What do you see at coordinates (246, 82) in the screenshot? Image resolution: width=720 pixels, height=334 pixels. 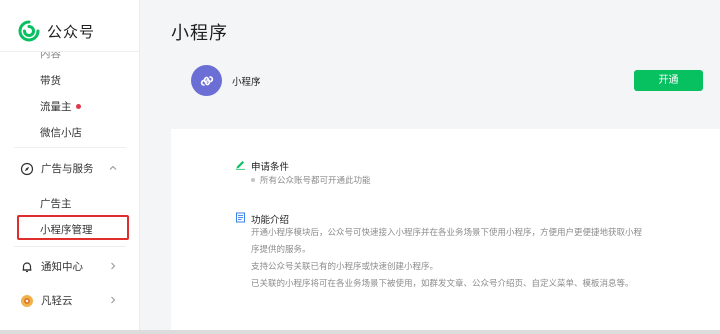 I see `mini-program-name: 小程序` at bounding box center [246, 82].